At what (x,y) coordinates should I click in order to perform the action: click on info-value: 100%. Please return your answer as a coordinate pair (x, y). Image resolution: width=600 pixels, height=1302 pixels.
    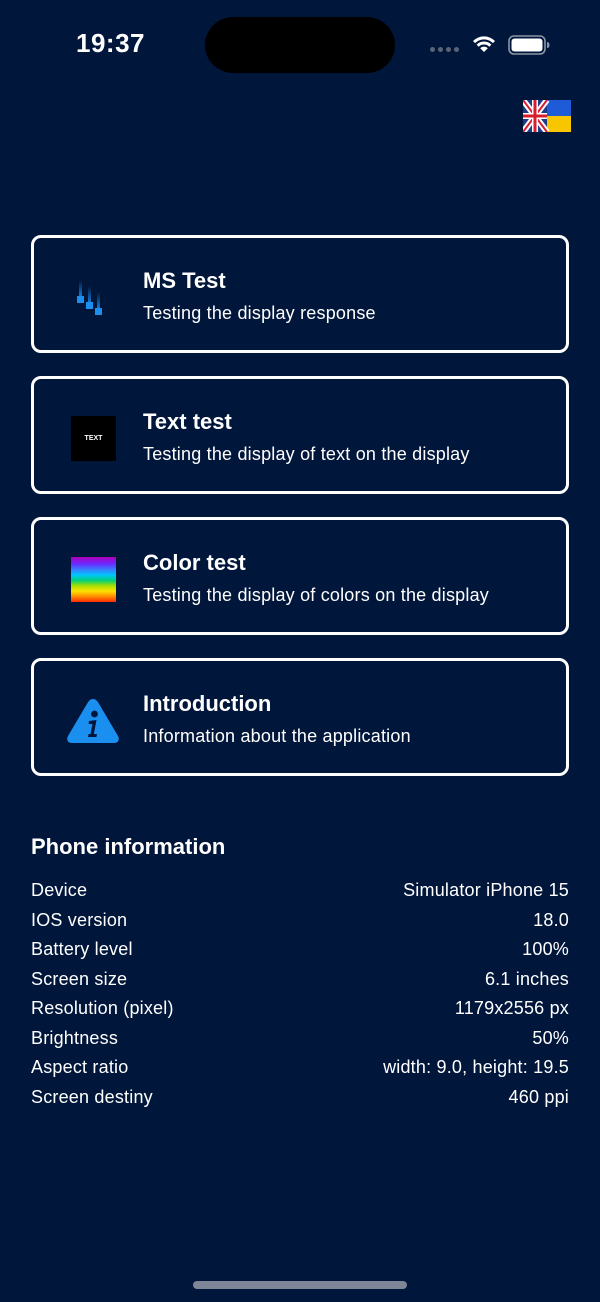
    Looking at the image, I should click on (545, 949).